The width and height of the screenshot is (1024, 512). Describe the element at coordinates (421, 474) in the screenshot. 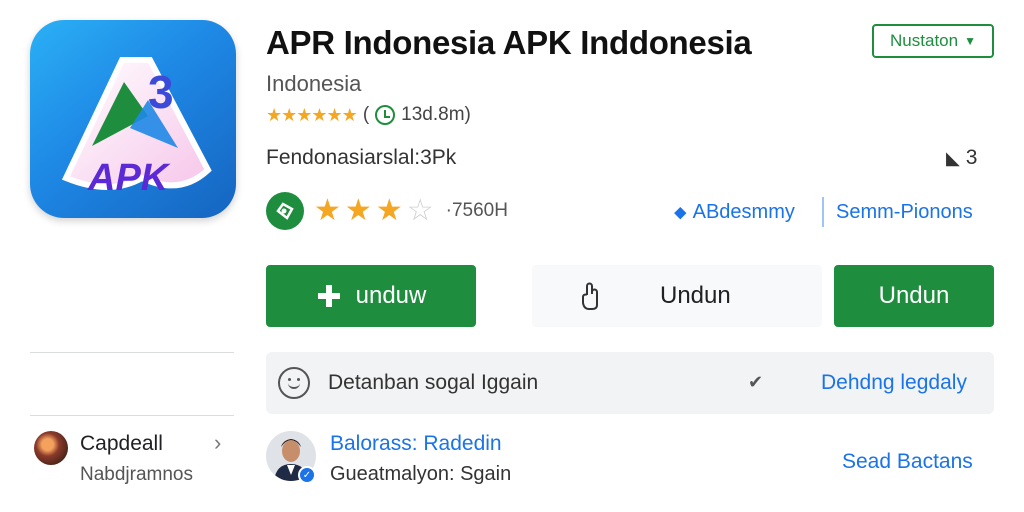

I see `author-subtitle: Gueatmalyon: Sgain` at that location.